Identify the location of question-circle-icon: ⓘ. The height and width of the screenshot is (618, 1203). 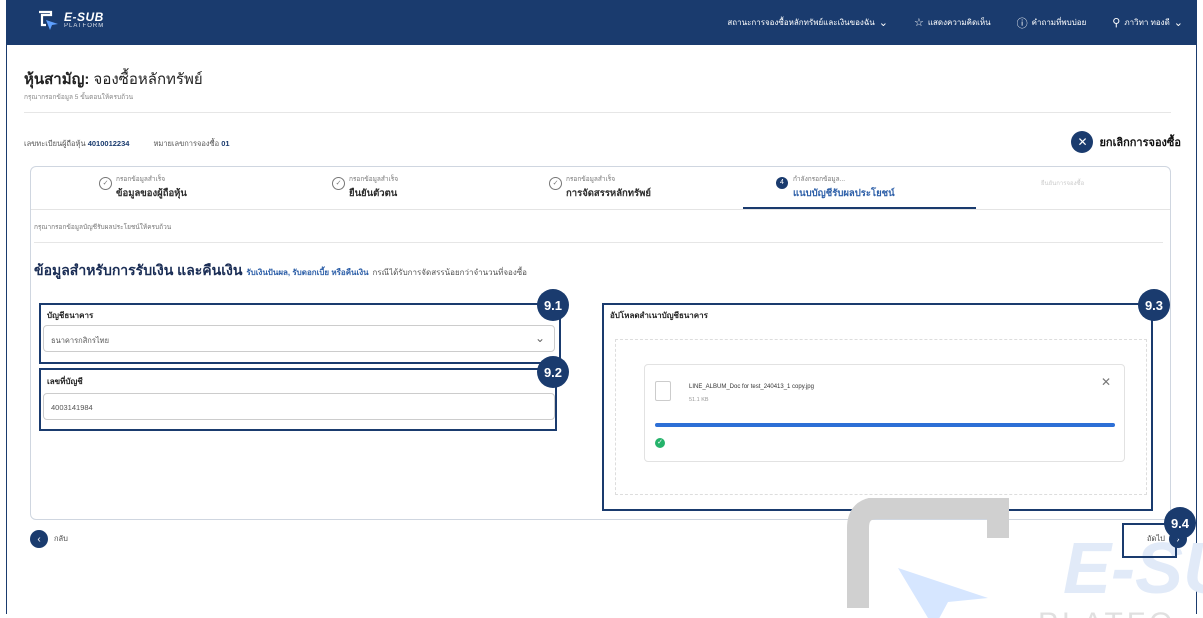
(1022, 23).